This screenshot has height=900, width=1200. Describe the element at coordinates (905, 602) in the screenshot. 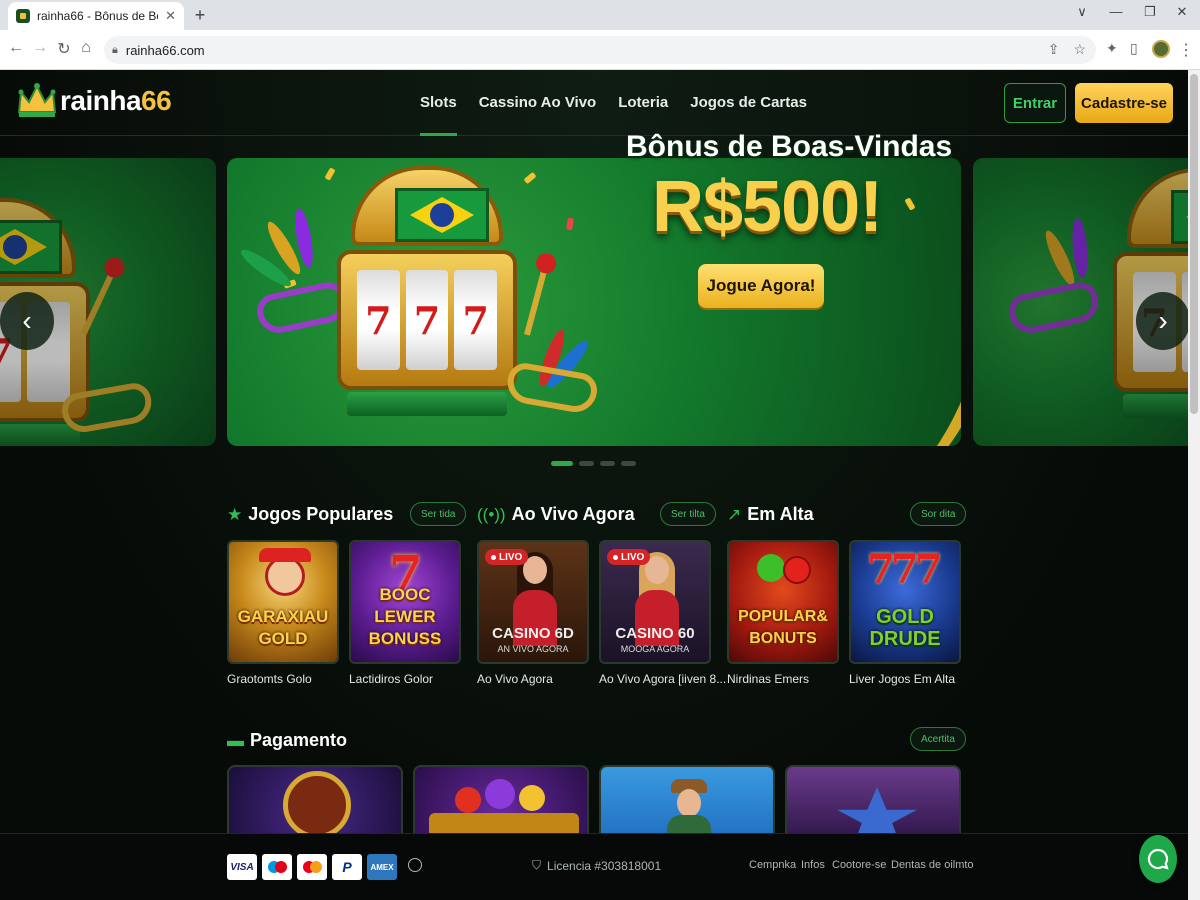

I see `game-card: 777 GOLD DRUDE` at that location.